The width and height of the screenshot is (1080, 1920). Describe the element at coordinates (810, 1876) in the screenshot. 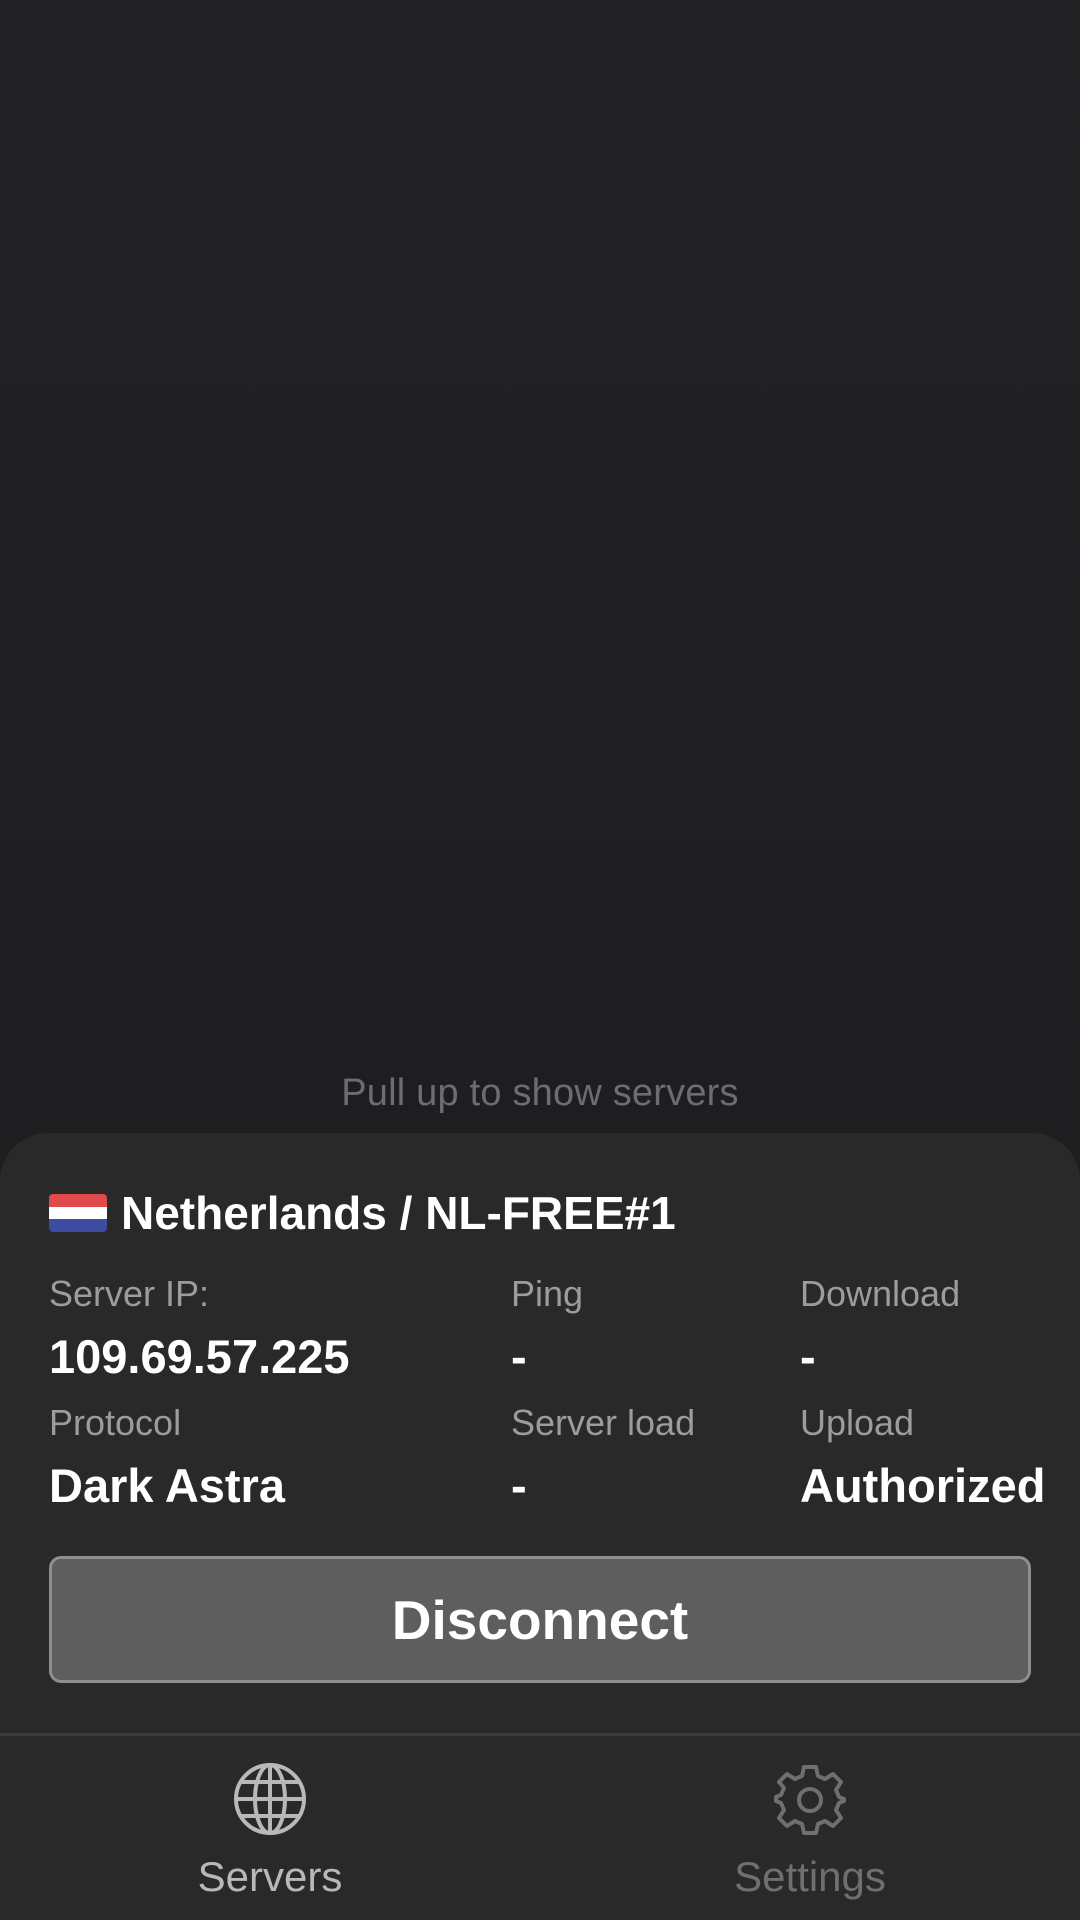

I see `nav-settings-label: Settings` at that location.